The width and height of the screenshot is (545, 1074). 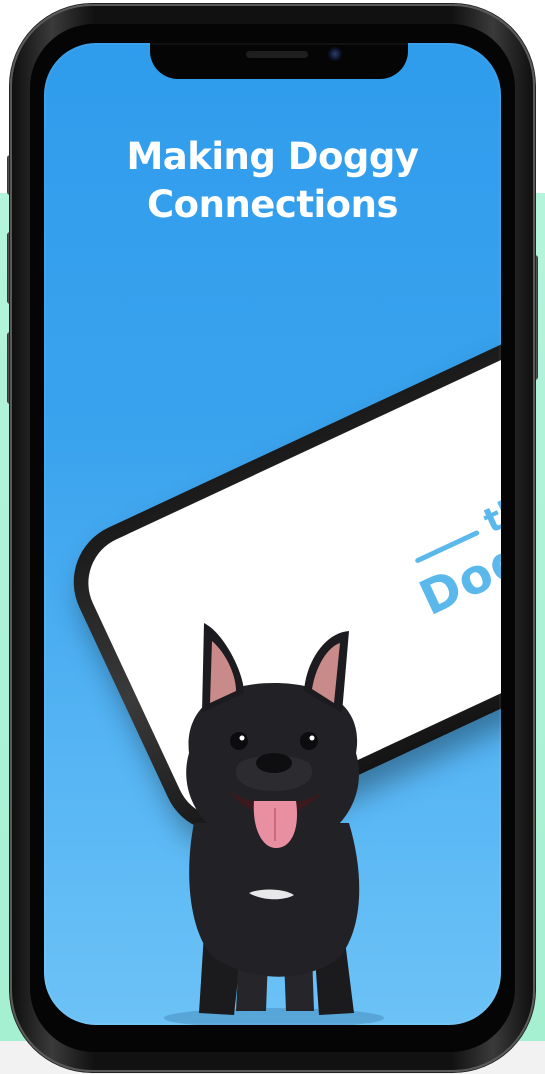 What do you see at coordinates (335, 54) in the screenshot?
I see `front-camera-icon` at bounding box center [335, 54].